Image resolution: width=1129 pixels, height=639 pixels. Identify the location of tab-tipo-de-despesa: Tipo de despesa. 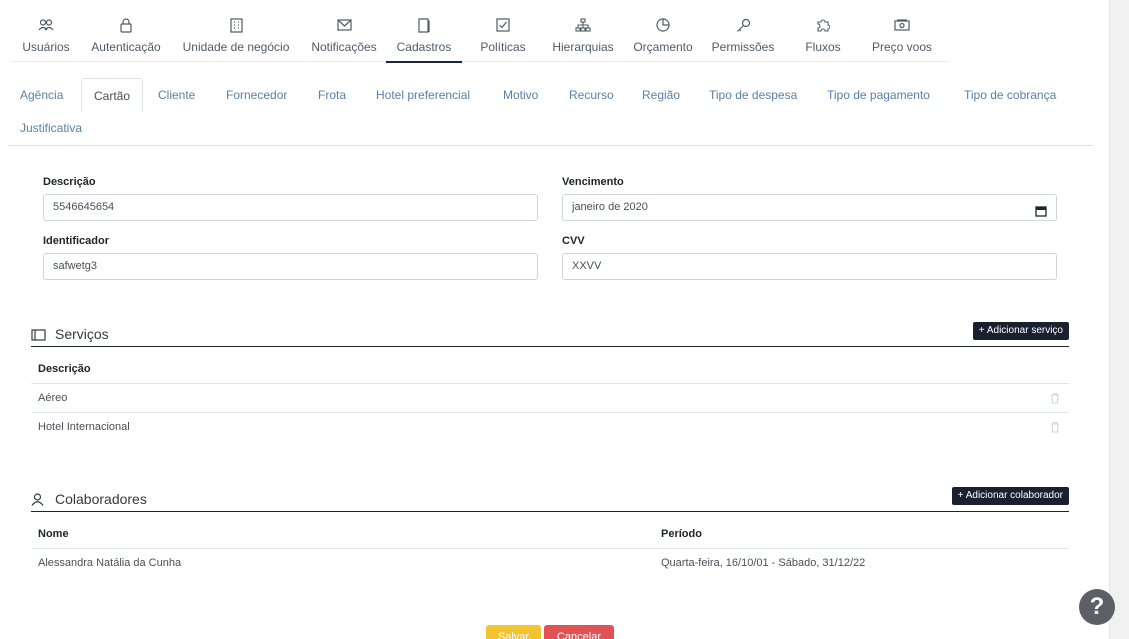
(753, 95).